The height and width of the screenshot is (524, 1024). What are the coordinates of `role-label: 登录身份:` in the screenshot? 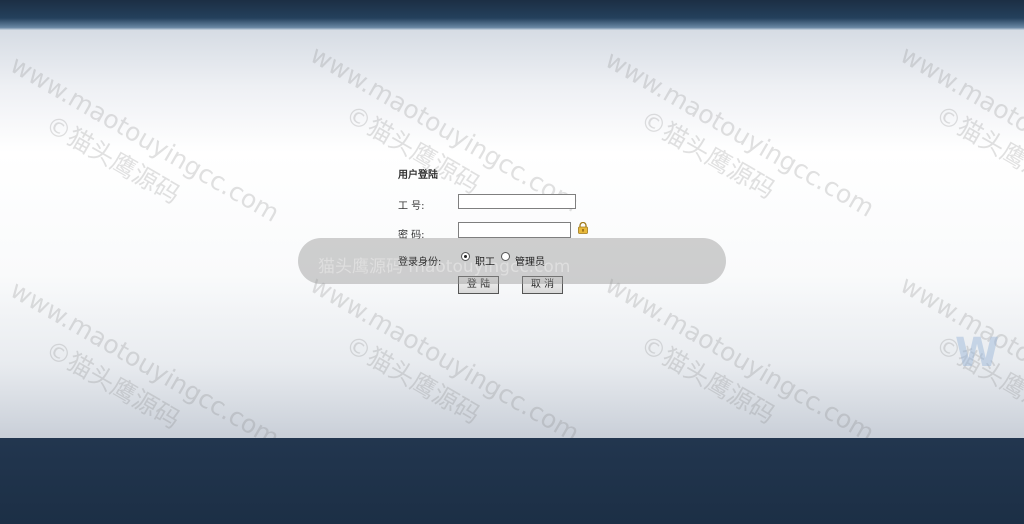 It's located at (420, 262).